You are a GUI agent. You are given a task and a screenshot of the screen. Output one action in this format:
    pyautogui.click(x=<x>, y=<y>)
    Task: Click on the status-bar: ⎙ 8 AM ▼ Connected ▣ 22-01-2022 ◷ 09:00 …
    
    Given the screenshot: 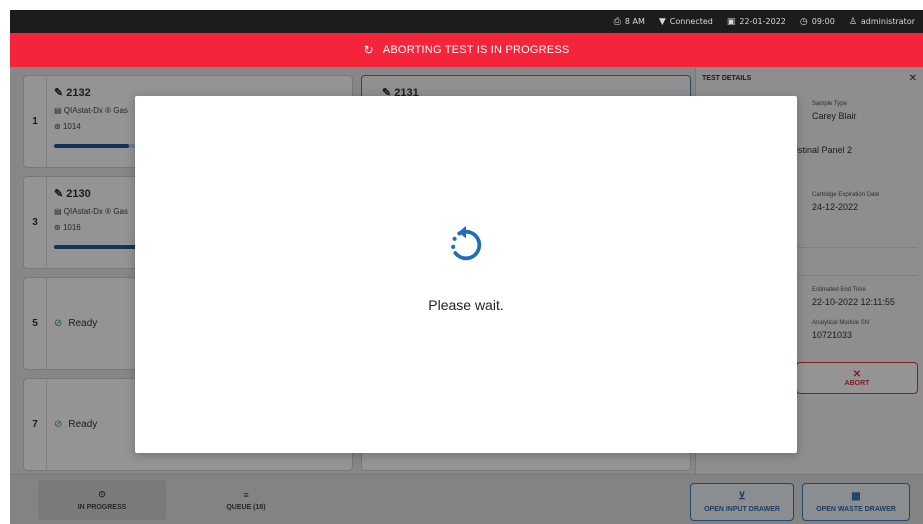 What is the action you would take?
    pyautogui.click(x=466, y=21)
    